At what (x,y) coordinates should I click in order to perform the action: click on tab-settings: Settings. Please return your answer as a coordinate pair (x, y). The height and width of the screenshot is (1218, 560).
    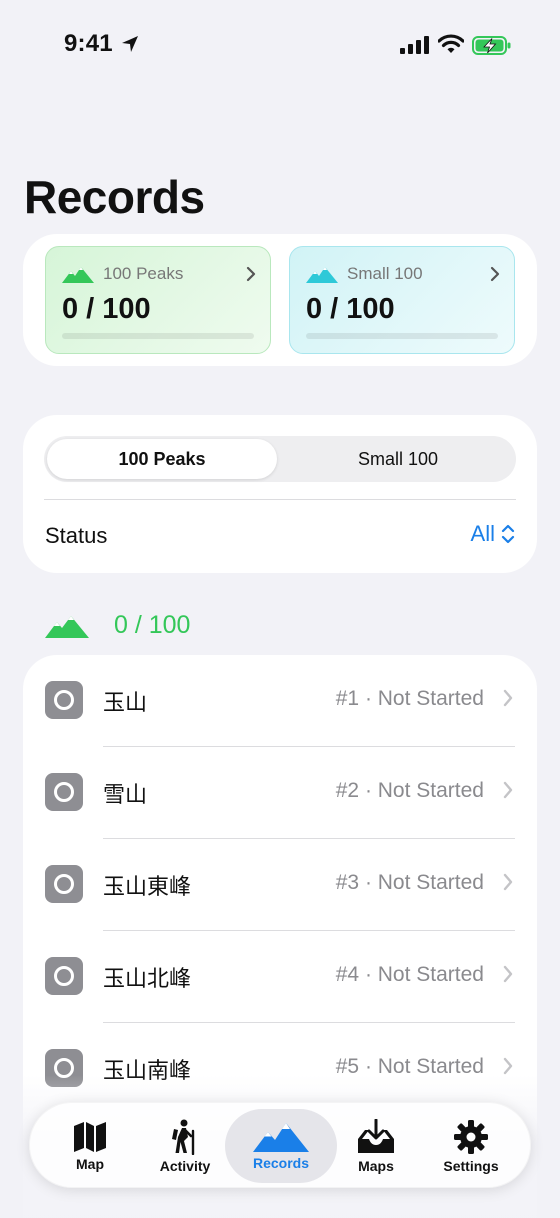
    Looking at the image, I should click on (471, 1146).